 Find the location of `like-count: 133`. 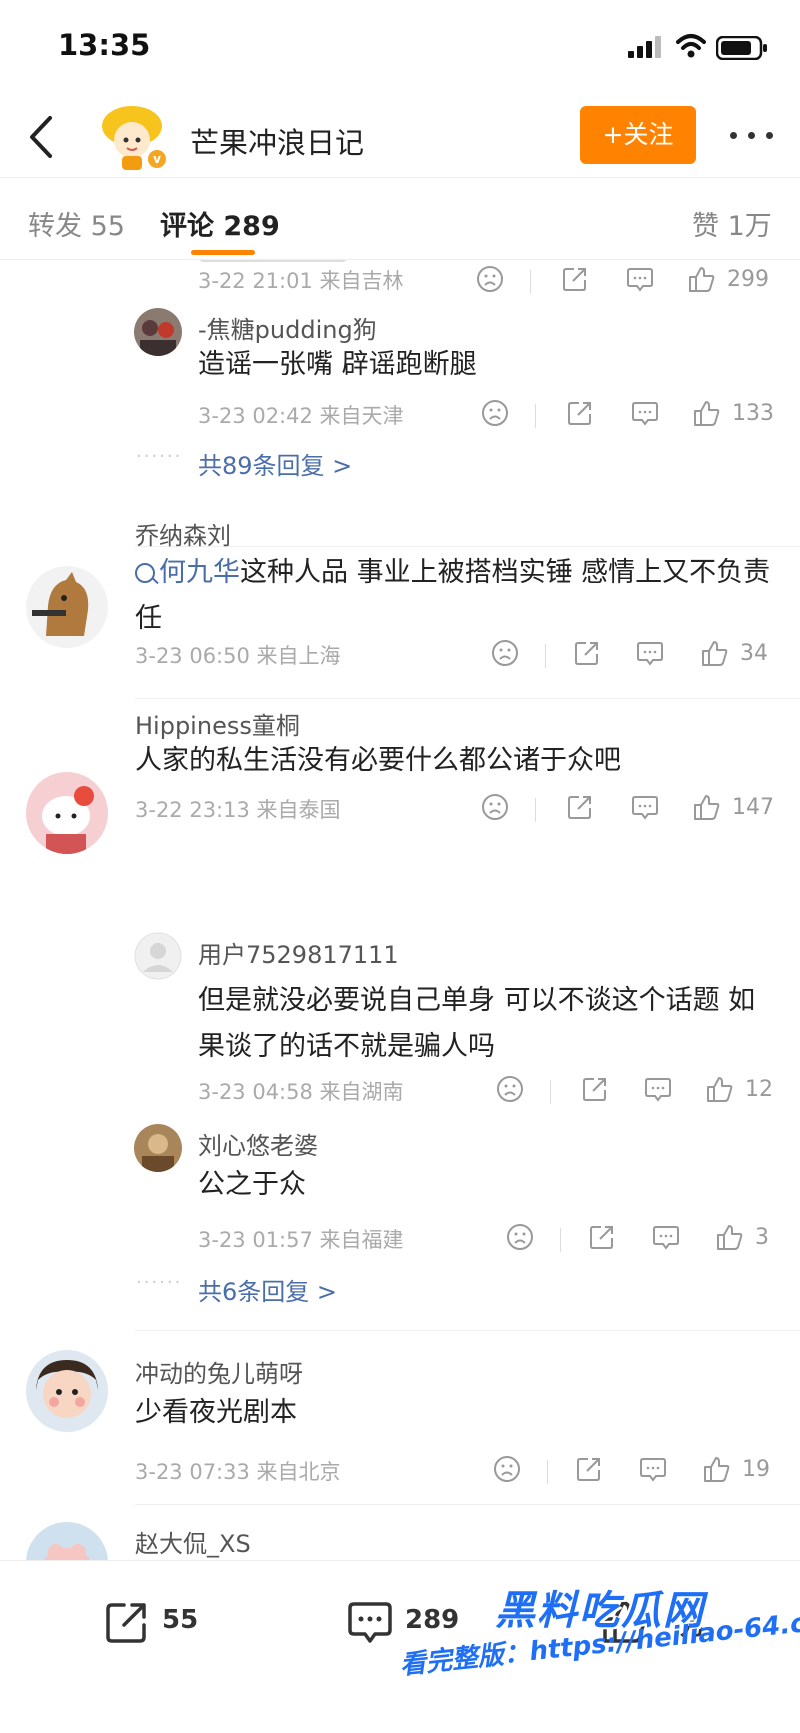

like-count: 133 is located at coordinates (753, 413).